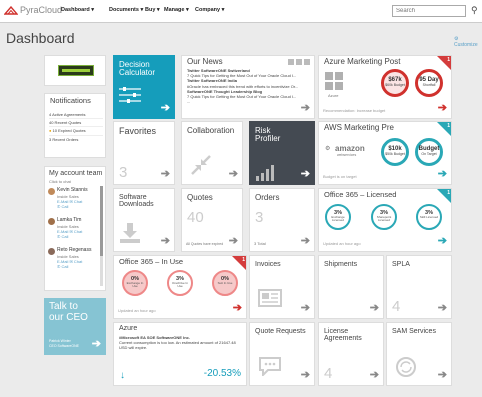 Image resolution: width=482 pixels, height=397 pixels. Describe the element at coordinates (395, 152) in the screenshot. I see `aws-budget-ring: $10k $50k Budget` at that location.